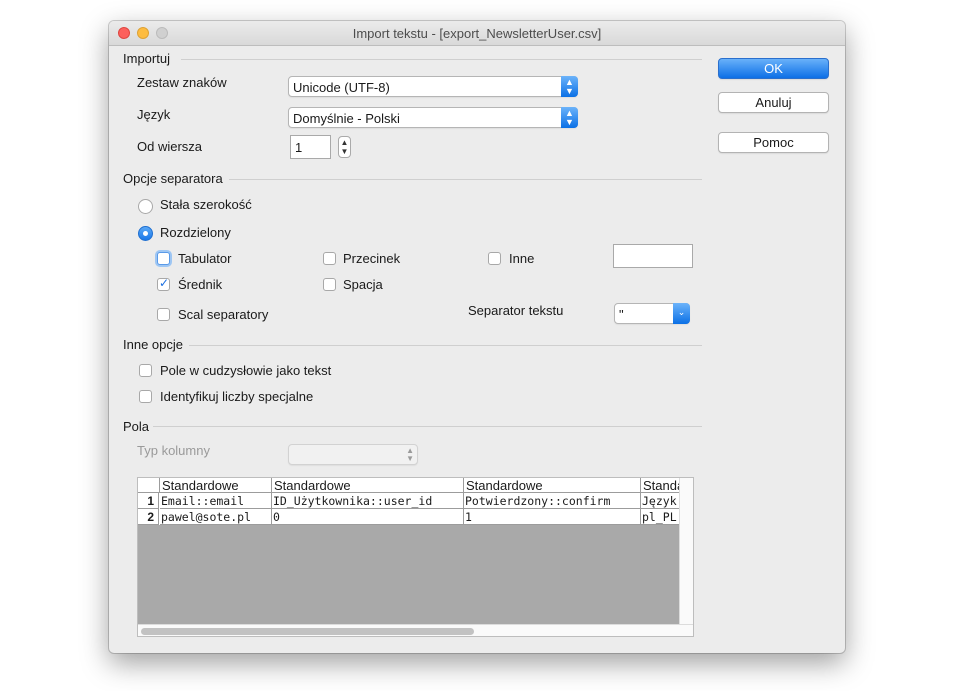  I want to click on comma-checkbox, so click(329, 258).